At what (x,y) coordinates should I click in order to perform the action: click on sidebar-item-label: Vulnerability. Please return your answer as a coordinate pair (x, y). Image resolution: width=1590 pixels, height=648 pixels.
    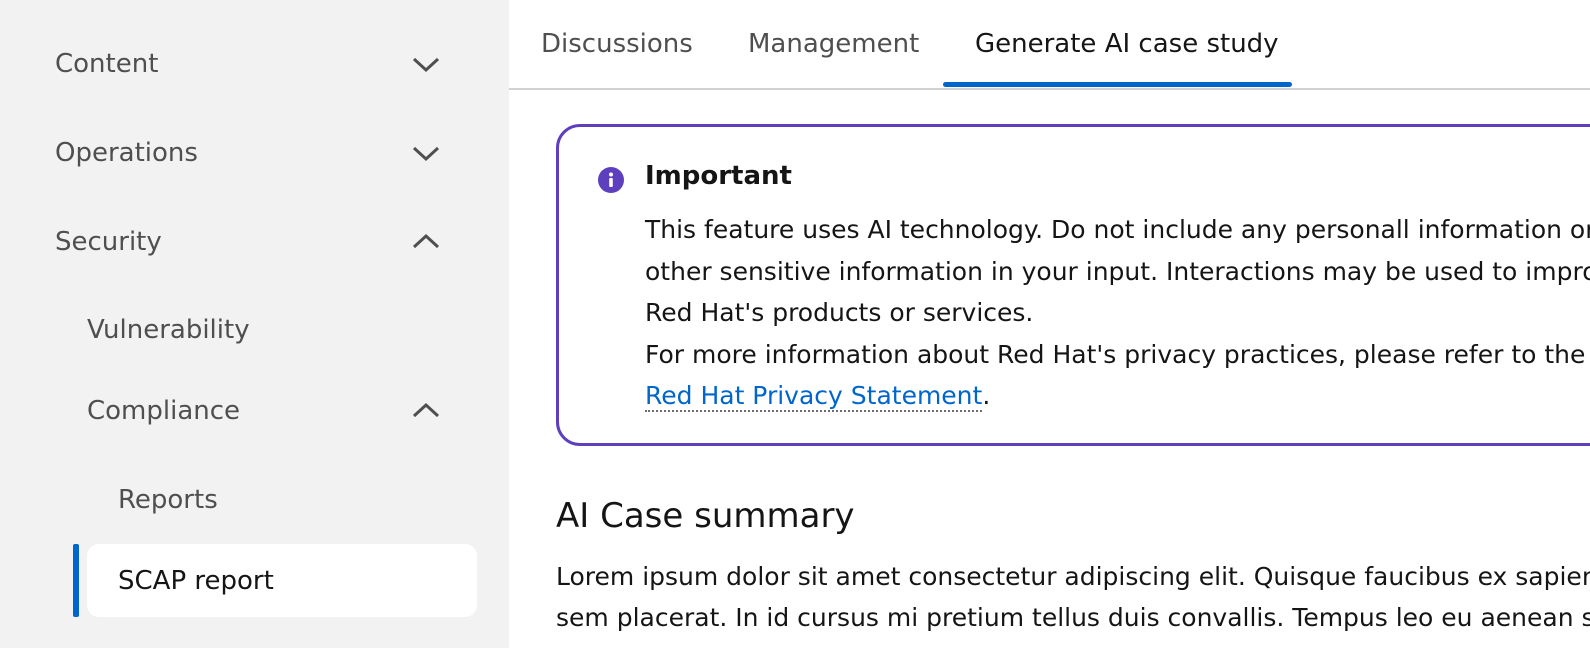
    Looking at the image, I should click on (168, 330).